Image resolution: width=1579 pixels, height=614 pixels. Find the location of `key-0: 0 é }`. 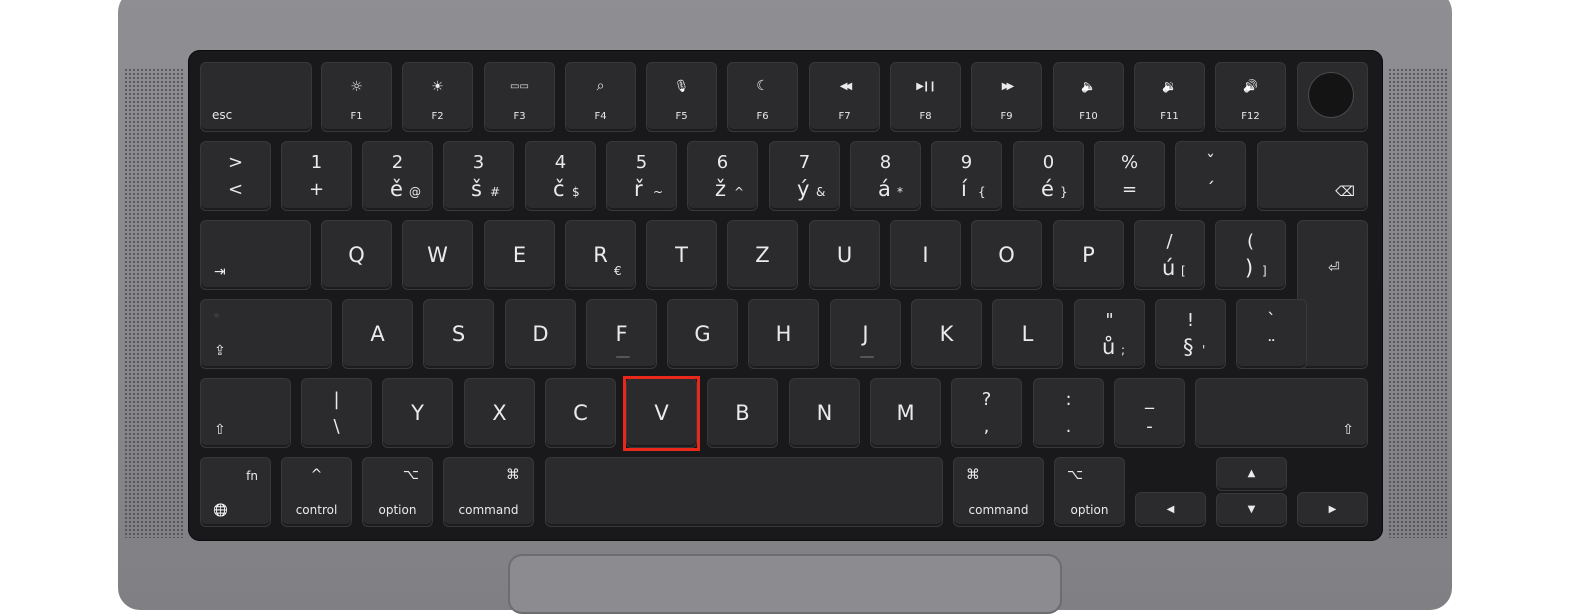

key-0: 0 é } is located at coordinates (1048, 176).